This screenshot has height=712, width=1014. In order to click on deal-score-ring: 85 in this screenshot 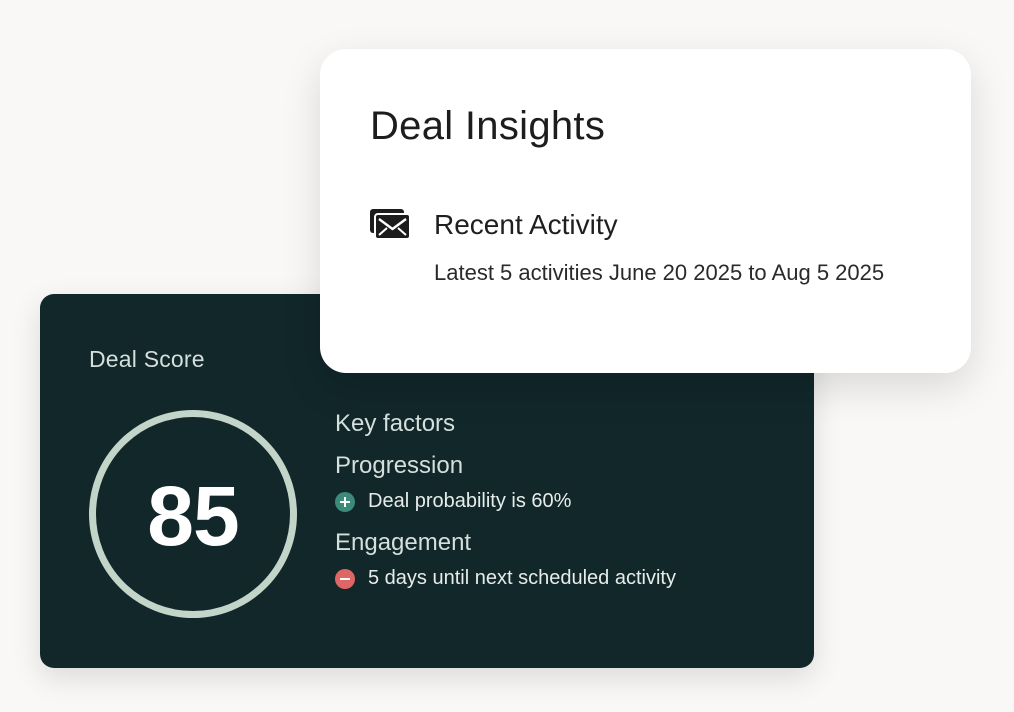, I will do `click(193, 514)`.